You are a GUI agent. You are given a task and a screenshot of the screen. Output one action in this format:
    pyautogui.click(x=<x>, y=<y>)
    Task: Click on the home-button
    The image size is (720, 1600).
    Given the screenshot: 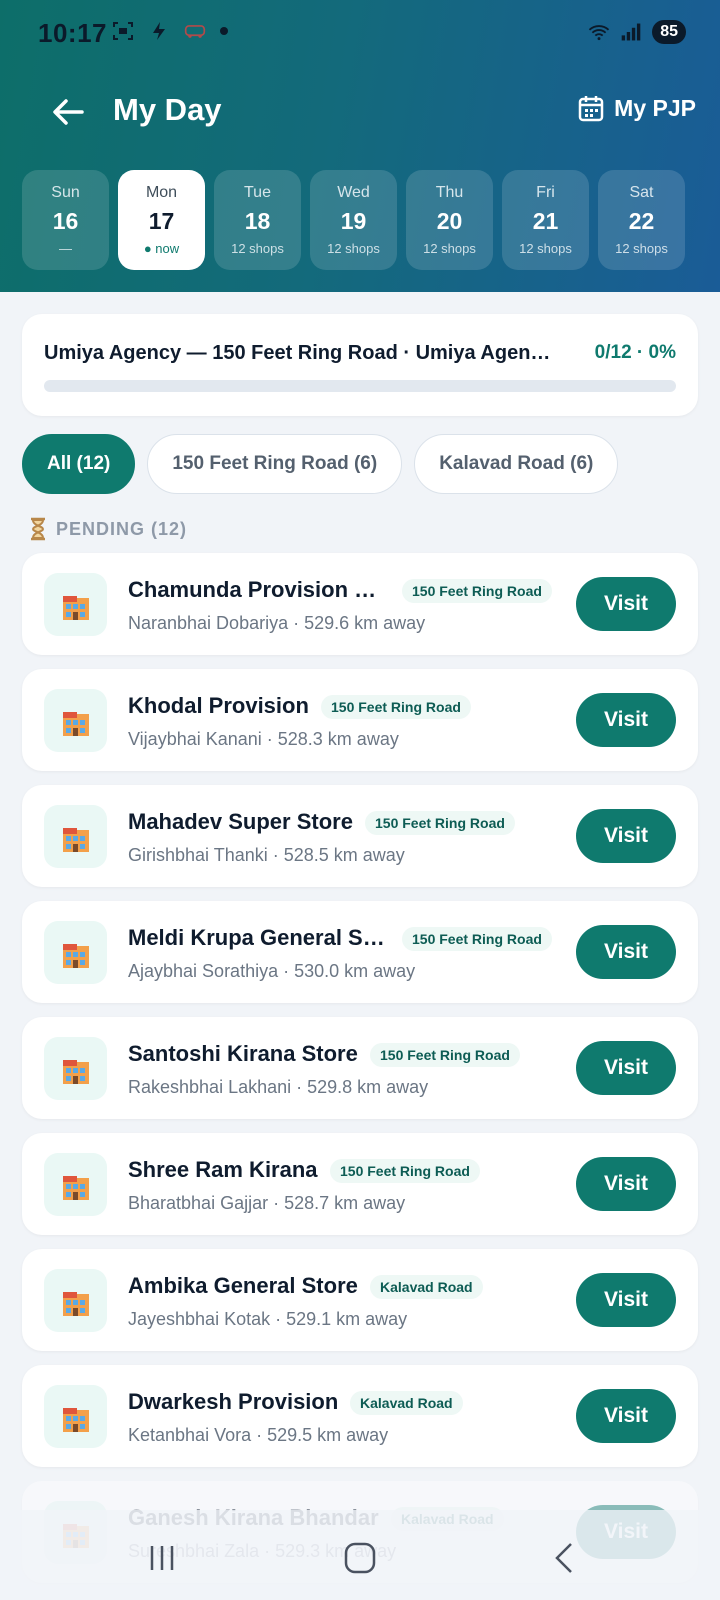 What is the action you would take?
    pyautogui.click(x=360, y=1558)
    